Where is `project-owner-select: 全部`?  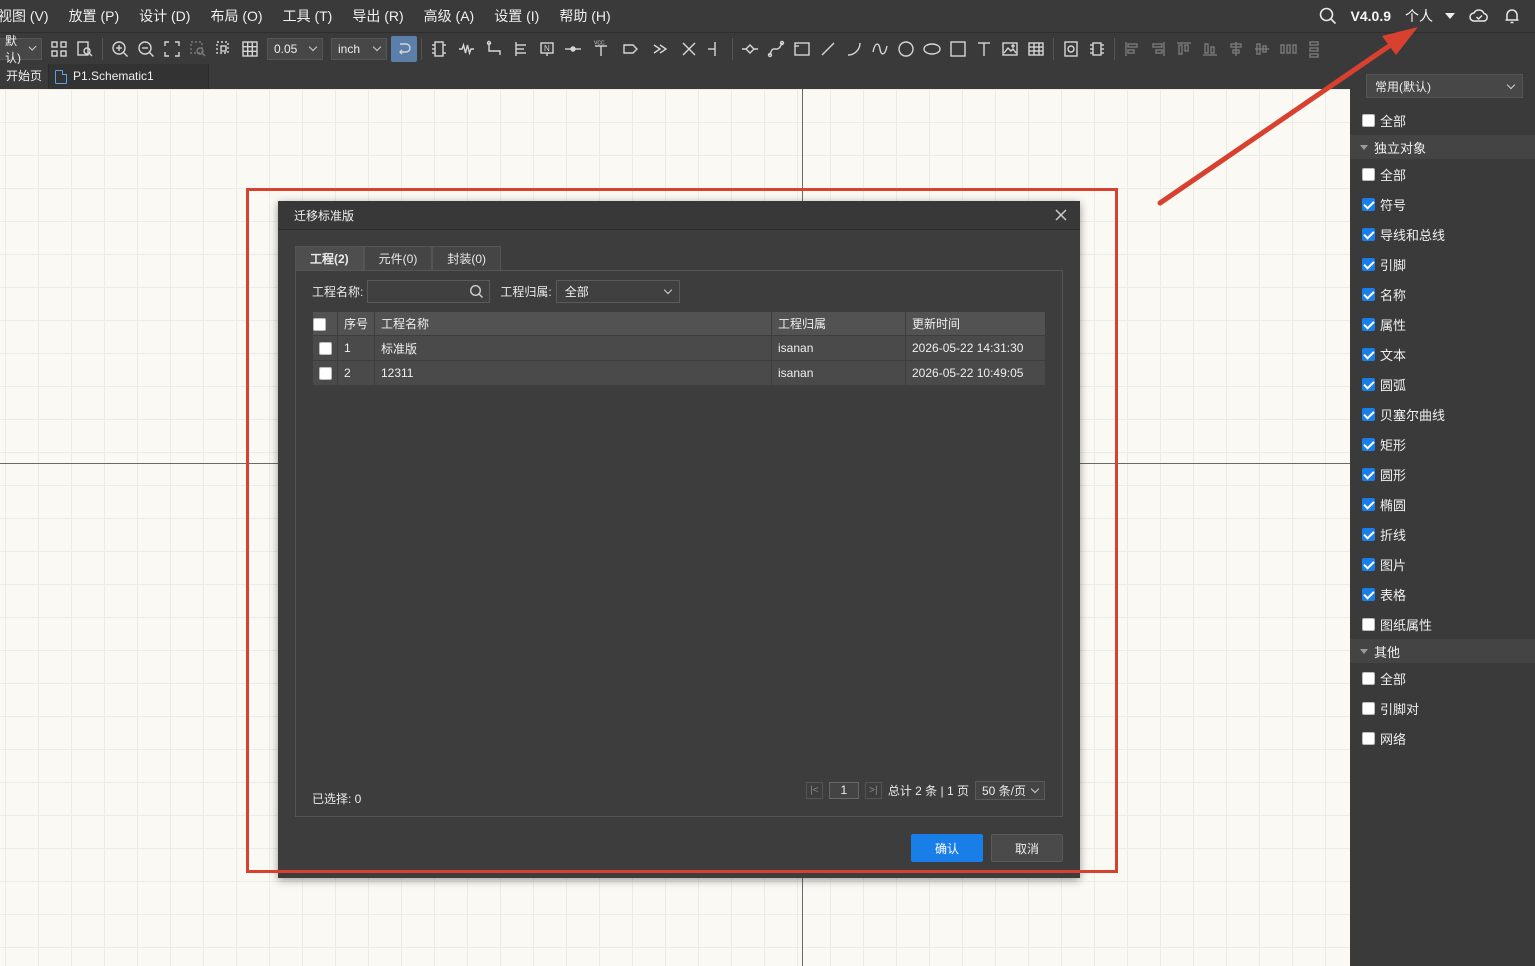
project-owner-select: 全部 is located at coordinates (617, 291).